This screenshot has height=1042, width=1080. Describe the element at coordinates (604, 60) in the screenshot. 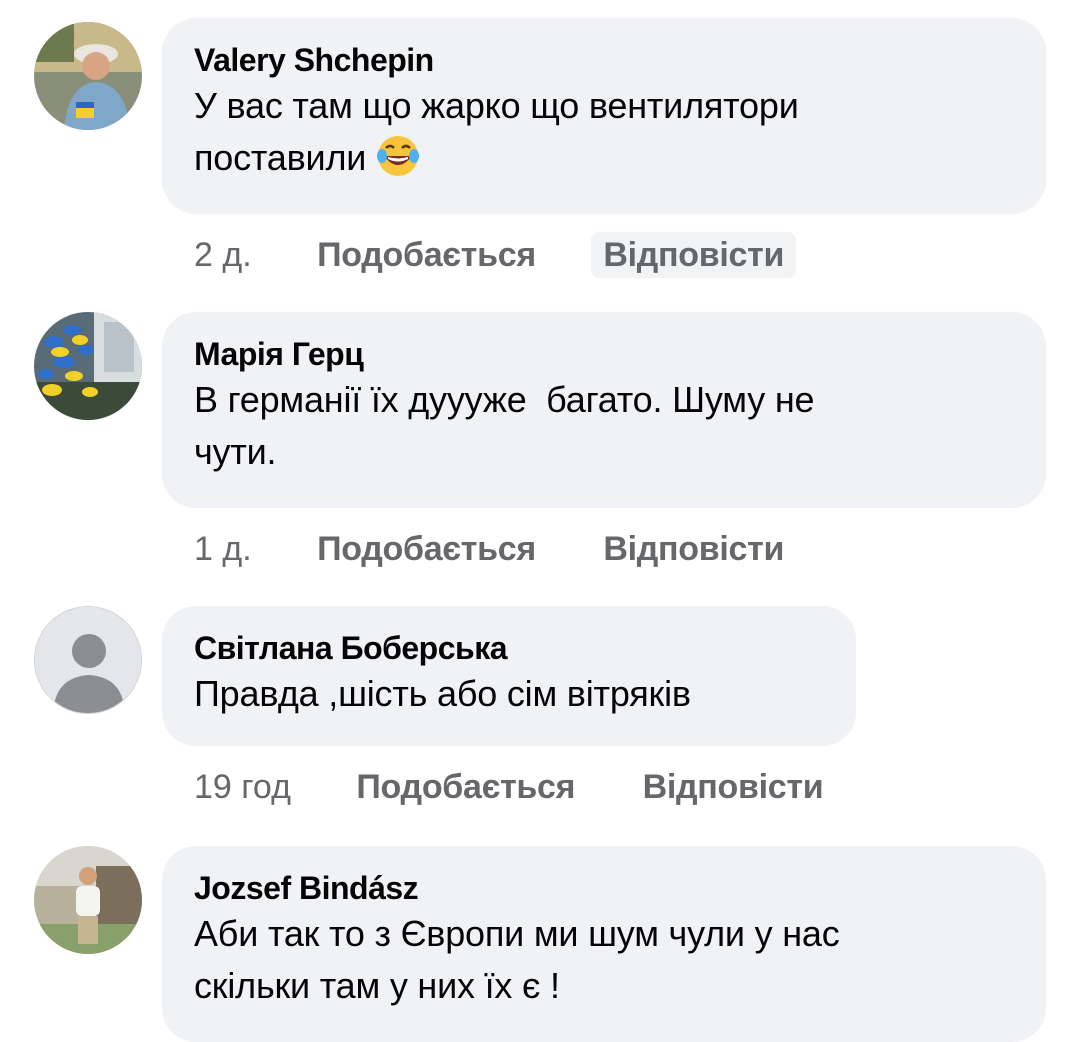

I see `comment-author: Valery Shchepin` at that location.